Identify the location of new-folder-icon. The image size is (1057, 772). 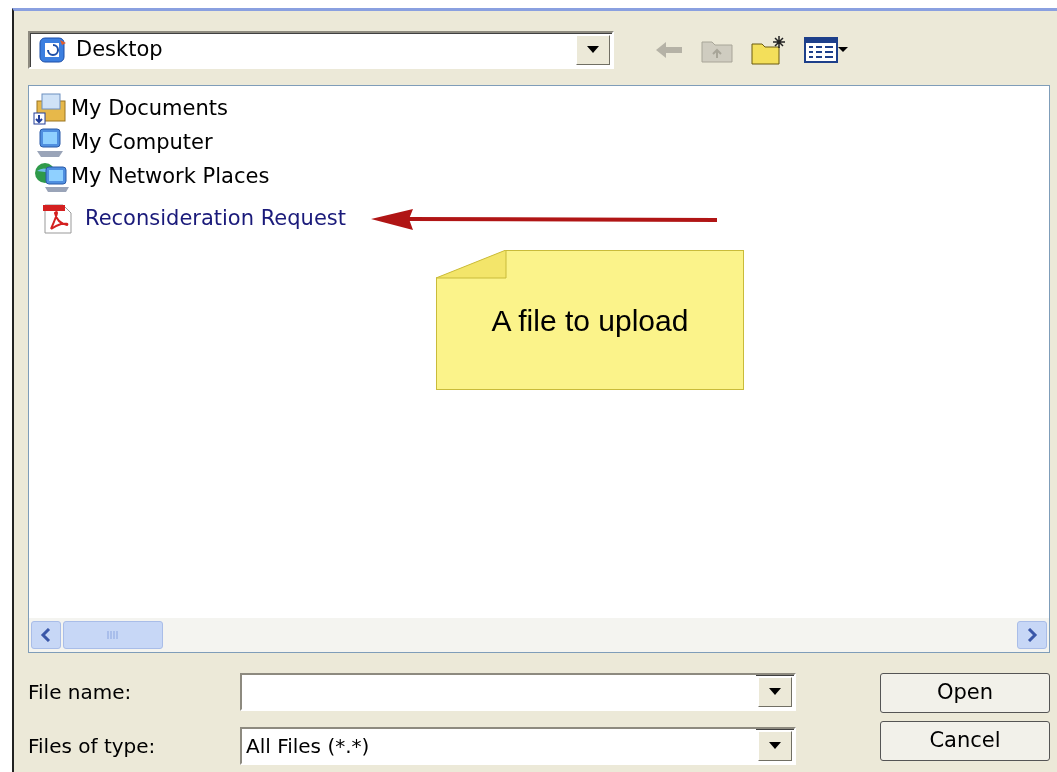
(769, 50).